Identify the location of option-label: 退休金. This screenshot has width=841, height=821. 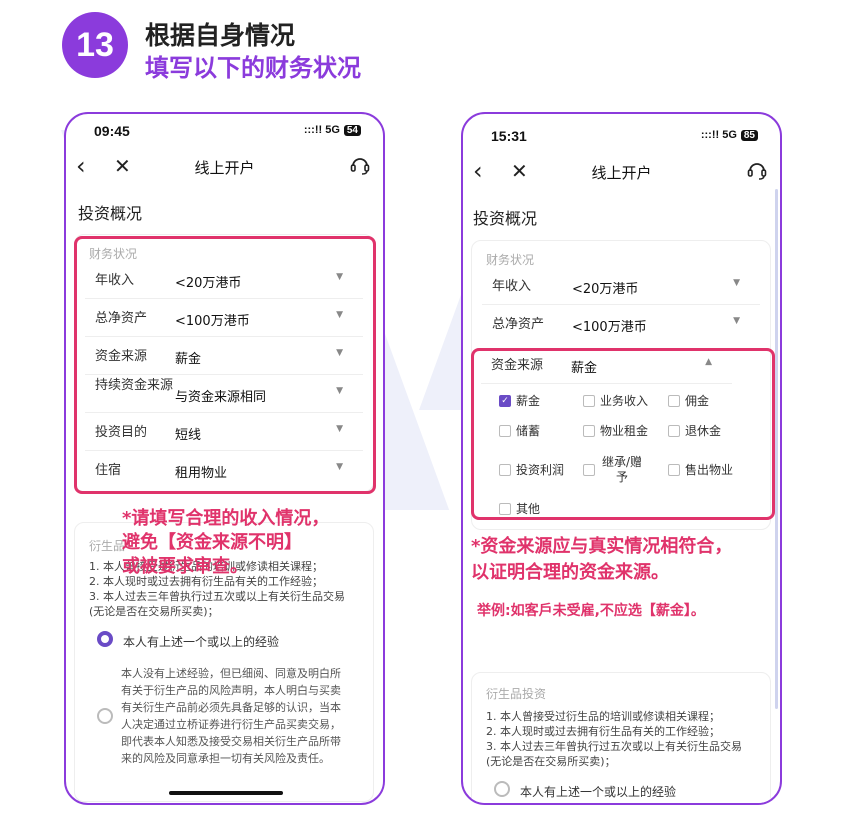
(703, 431).